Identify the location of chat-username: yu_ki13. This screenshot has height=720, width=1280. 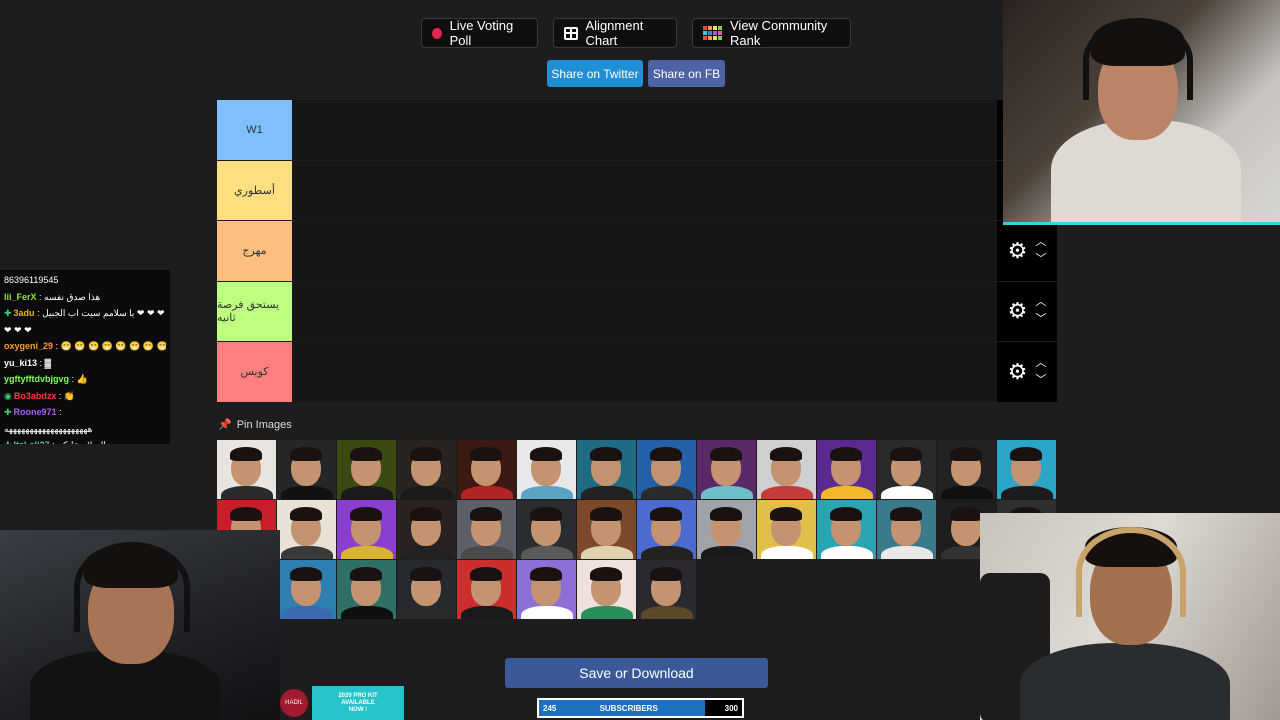
(20, 363).